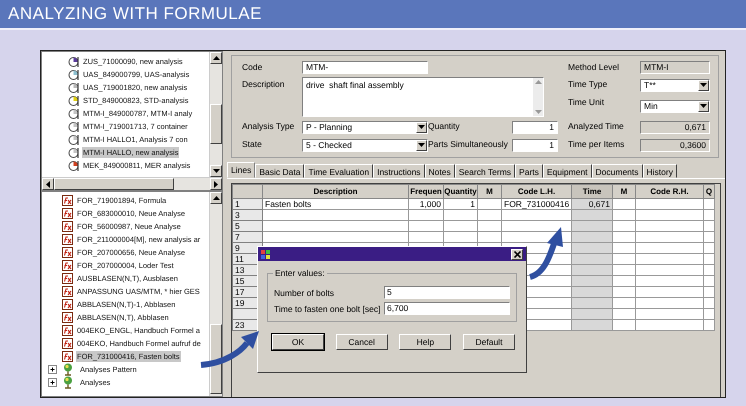 Image resolution: width=746 pixels, height=406 pixels. What do you see at coordinates (426, 191) in the screenshot?
I see `column-header: Frequen` at bounding box center [426, 191].